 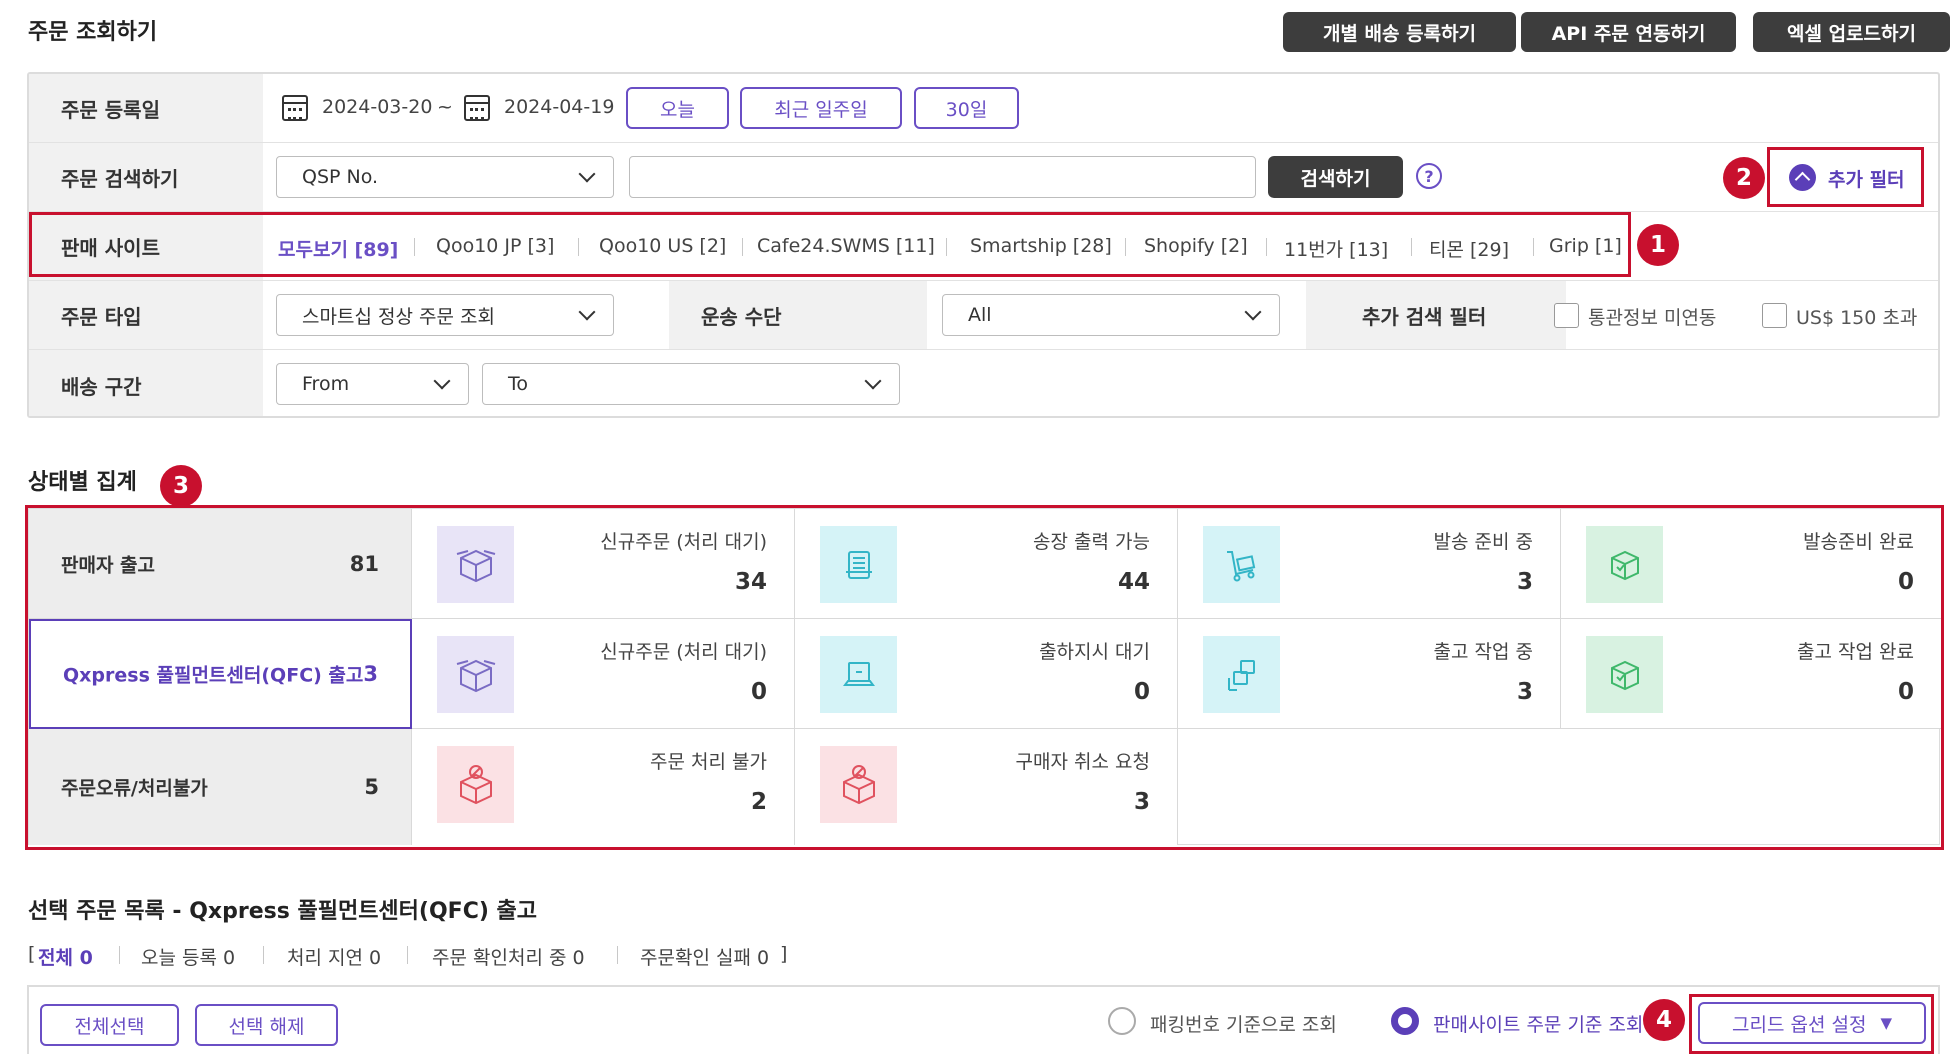 What do you see at coordinates (559, 107) in the screenshot?
I see `end-date: 2024-04-19` at bounding box center [559, 107].